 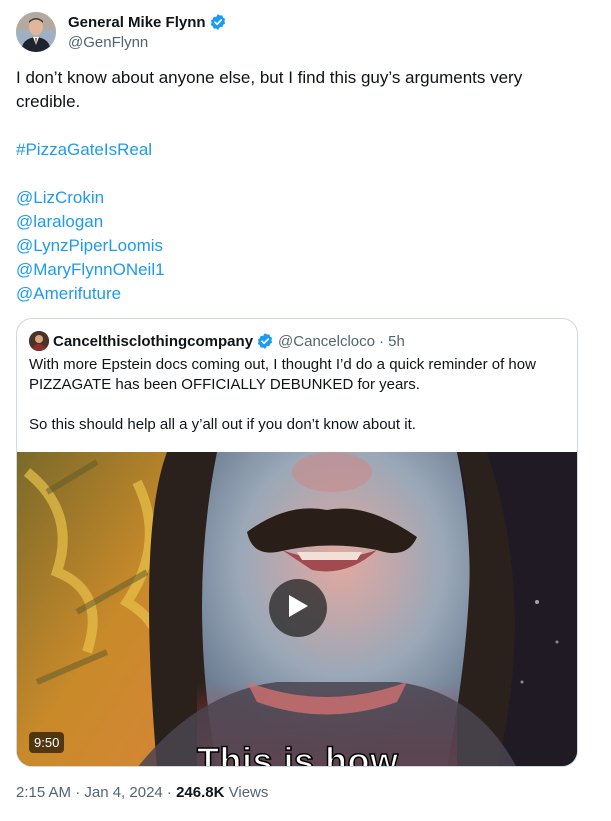 I want to click on author-info: General Mike Flynn @GenFlynn, so click(x=147, y=31).